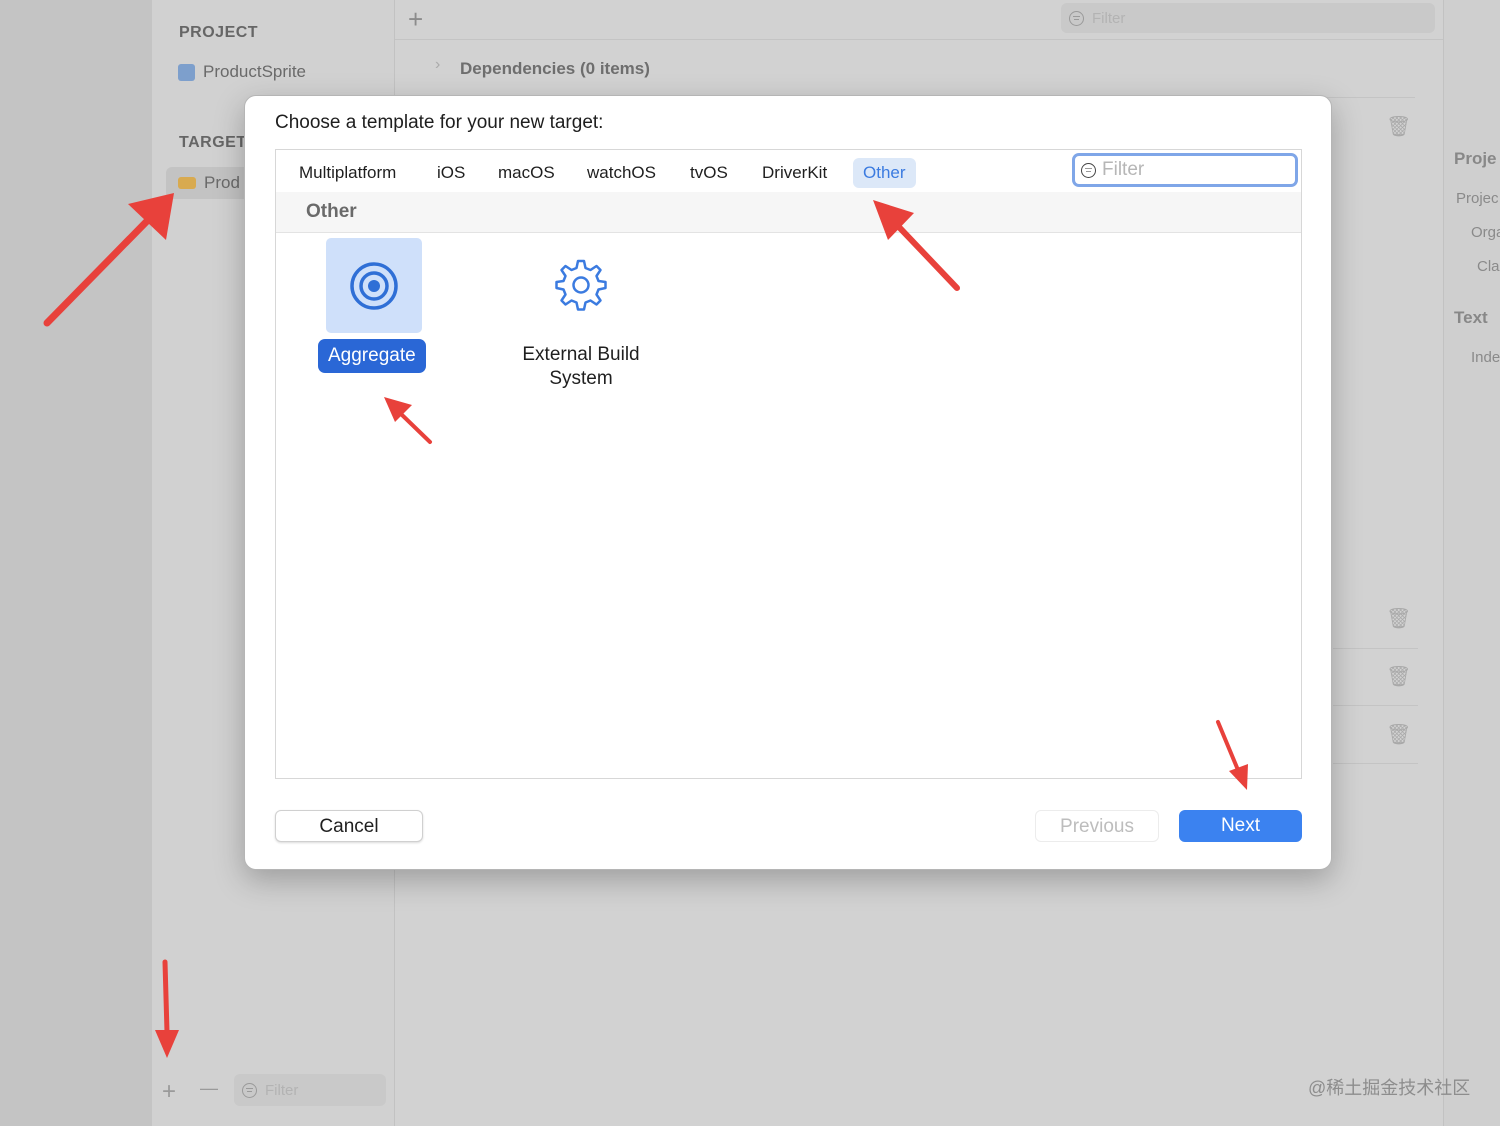  I want to click on template-external-build-system, so click(581, 285).